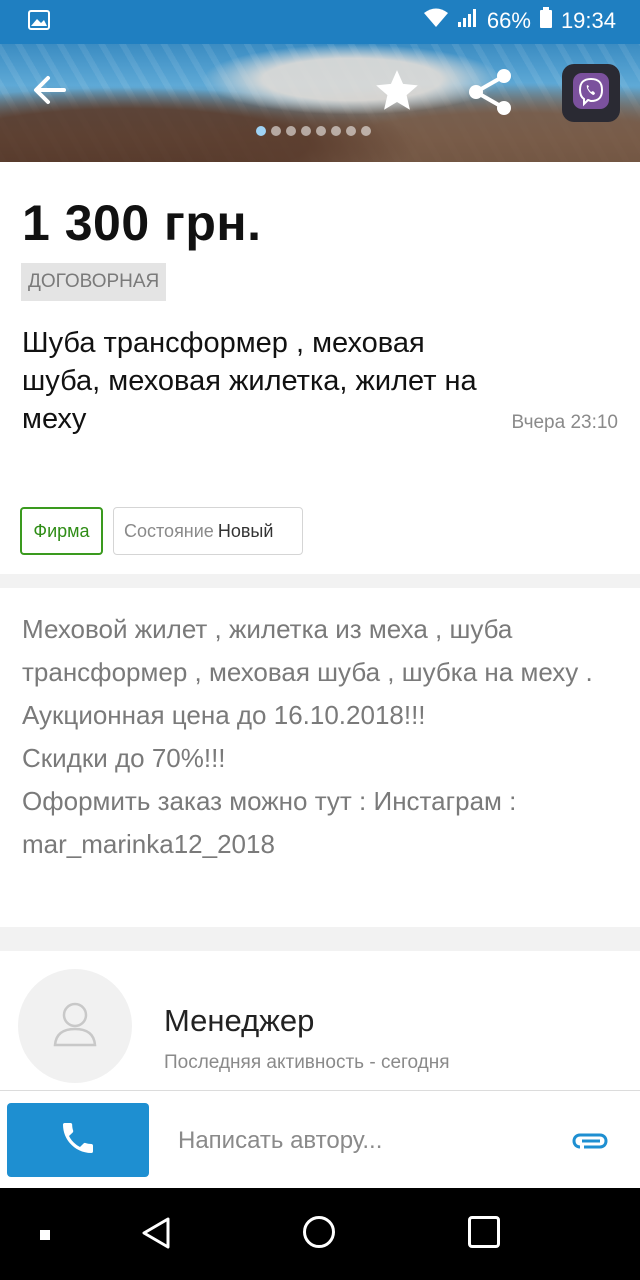 Image resolution: width=640 pixels, height=1280 pixels. I want to click on wifi-icon, so click(436, 21).